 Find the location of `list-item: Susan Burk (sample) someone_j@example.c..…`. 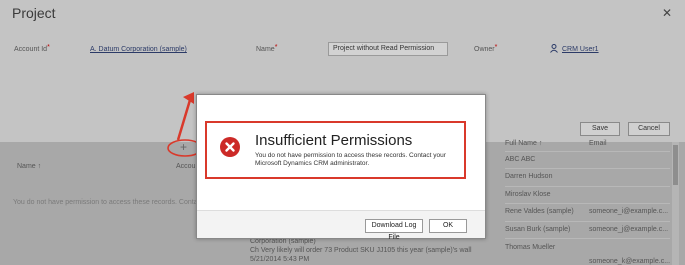

list-item: Susan Burk (sample) someone_j@example.c..… is located at coordinates (586, 229).